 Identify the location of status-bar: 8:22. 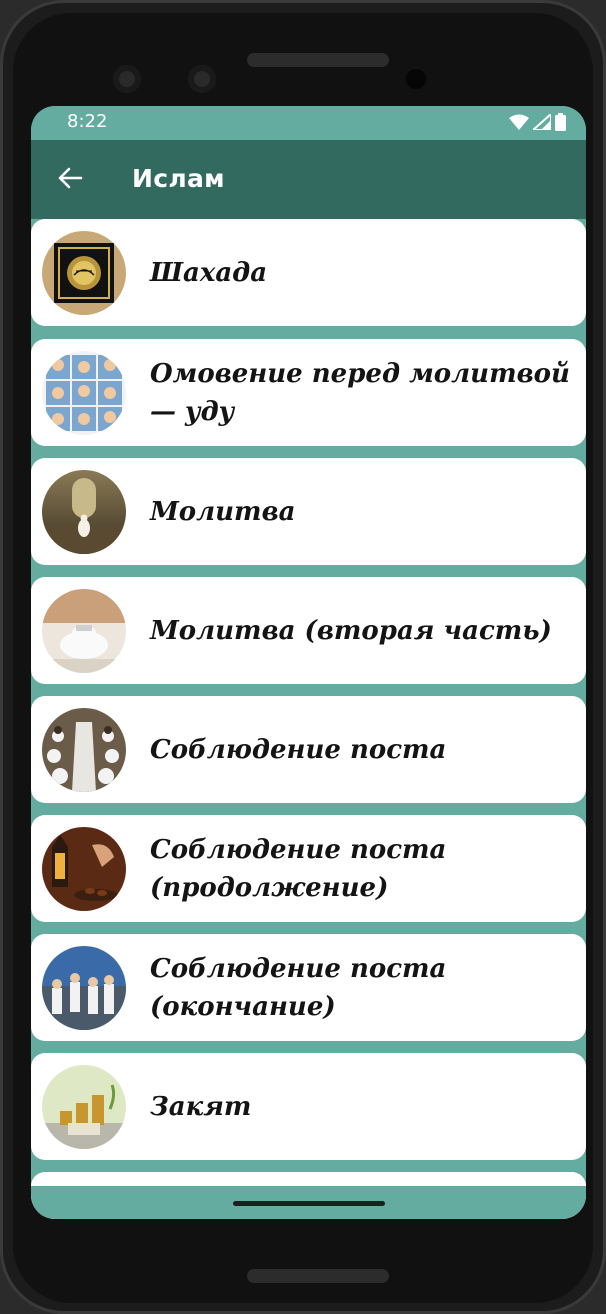
(308, 123).